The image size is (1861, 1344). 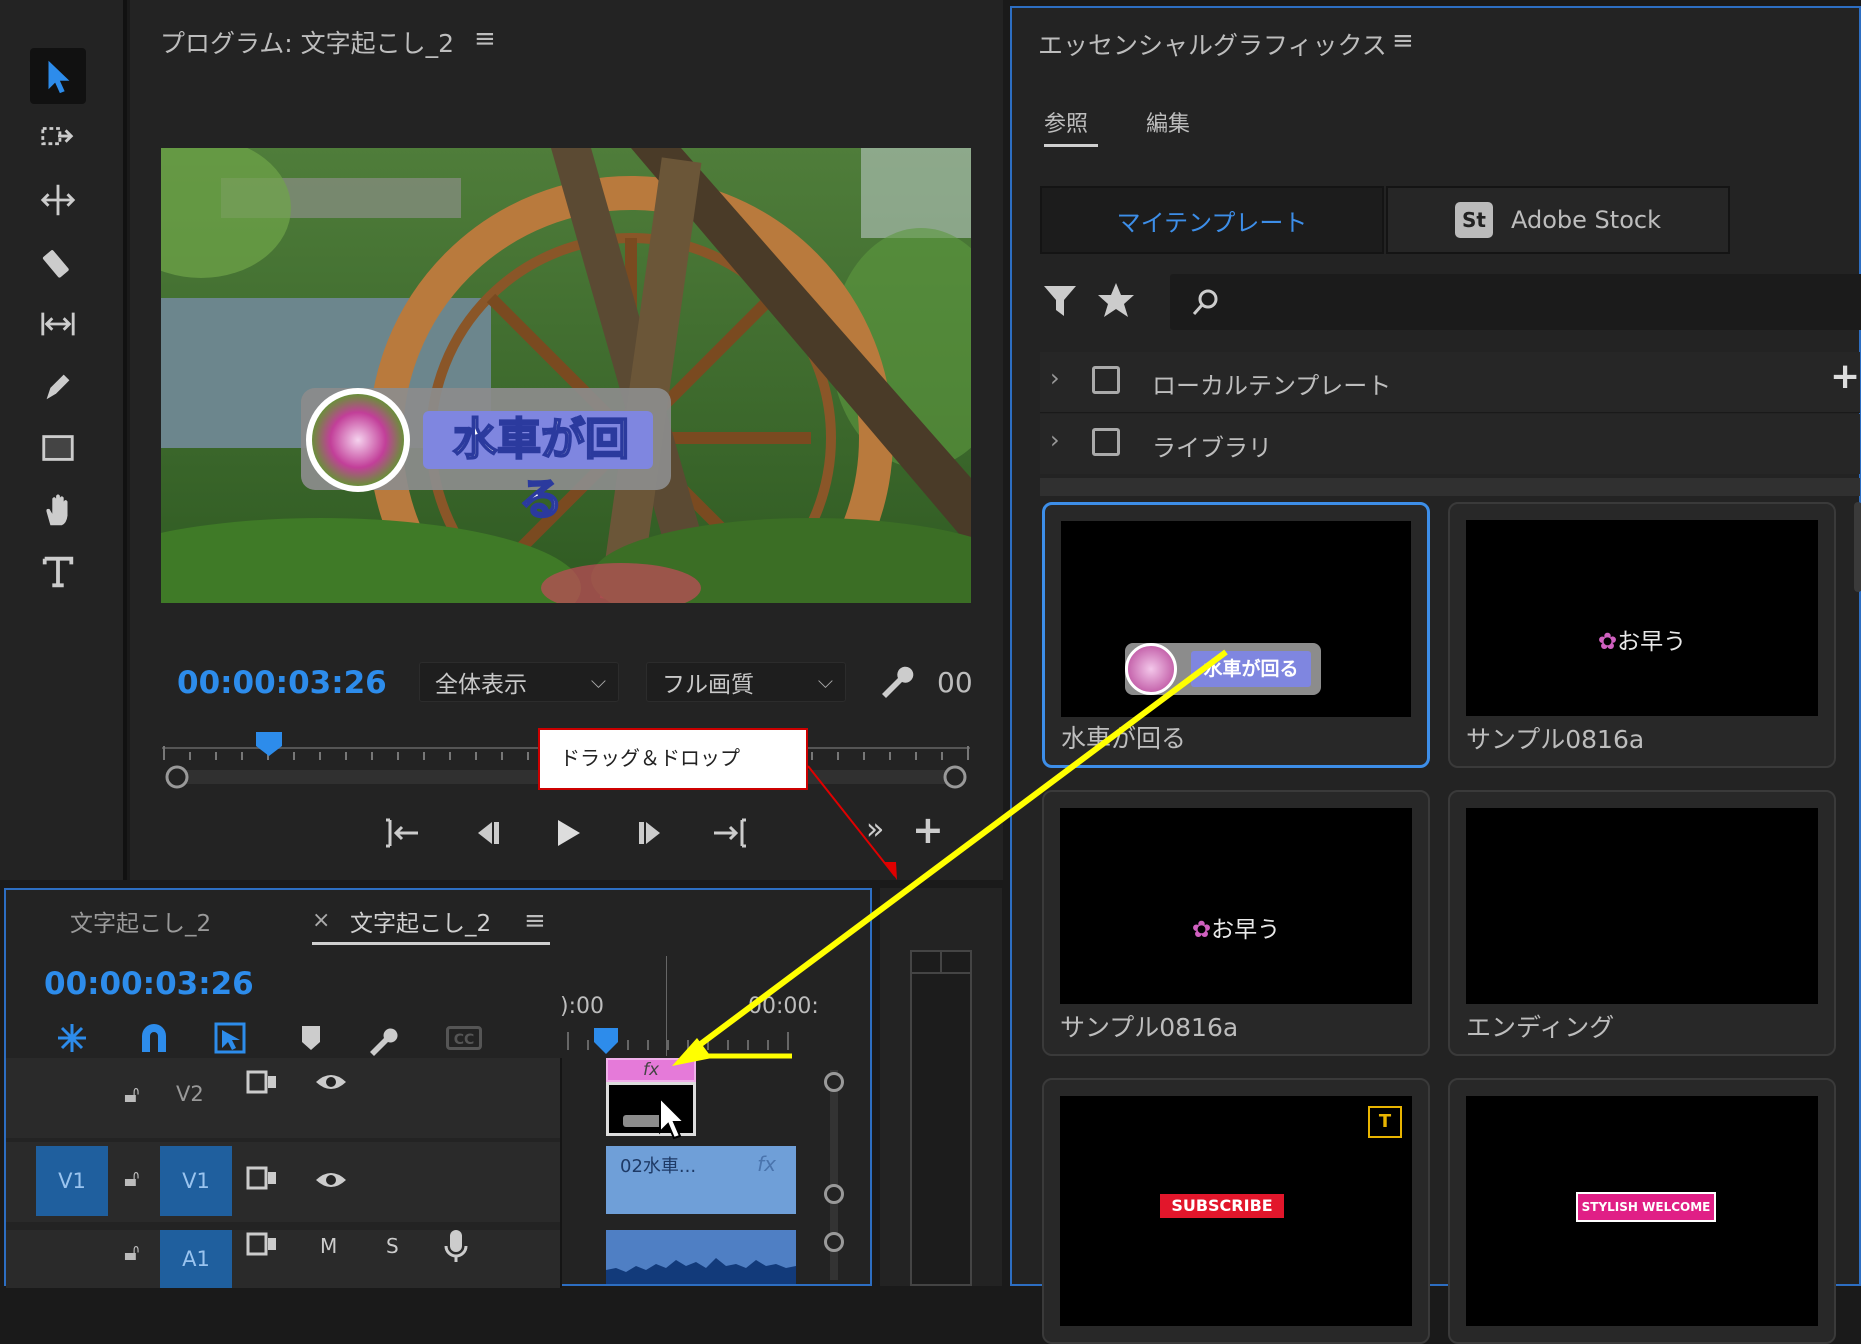 I want to click on my-templates-tab: マイテンプレート, so click(x=1212, y=220).